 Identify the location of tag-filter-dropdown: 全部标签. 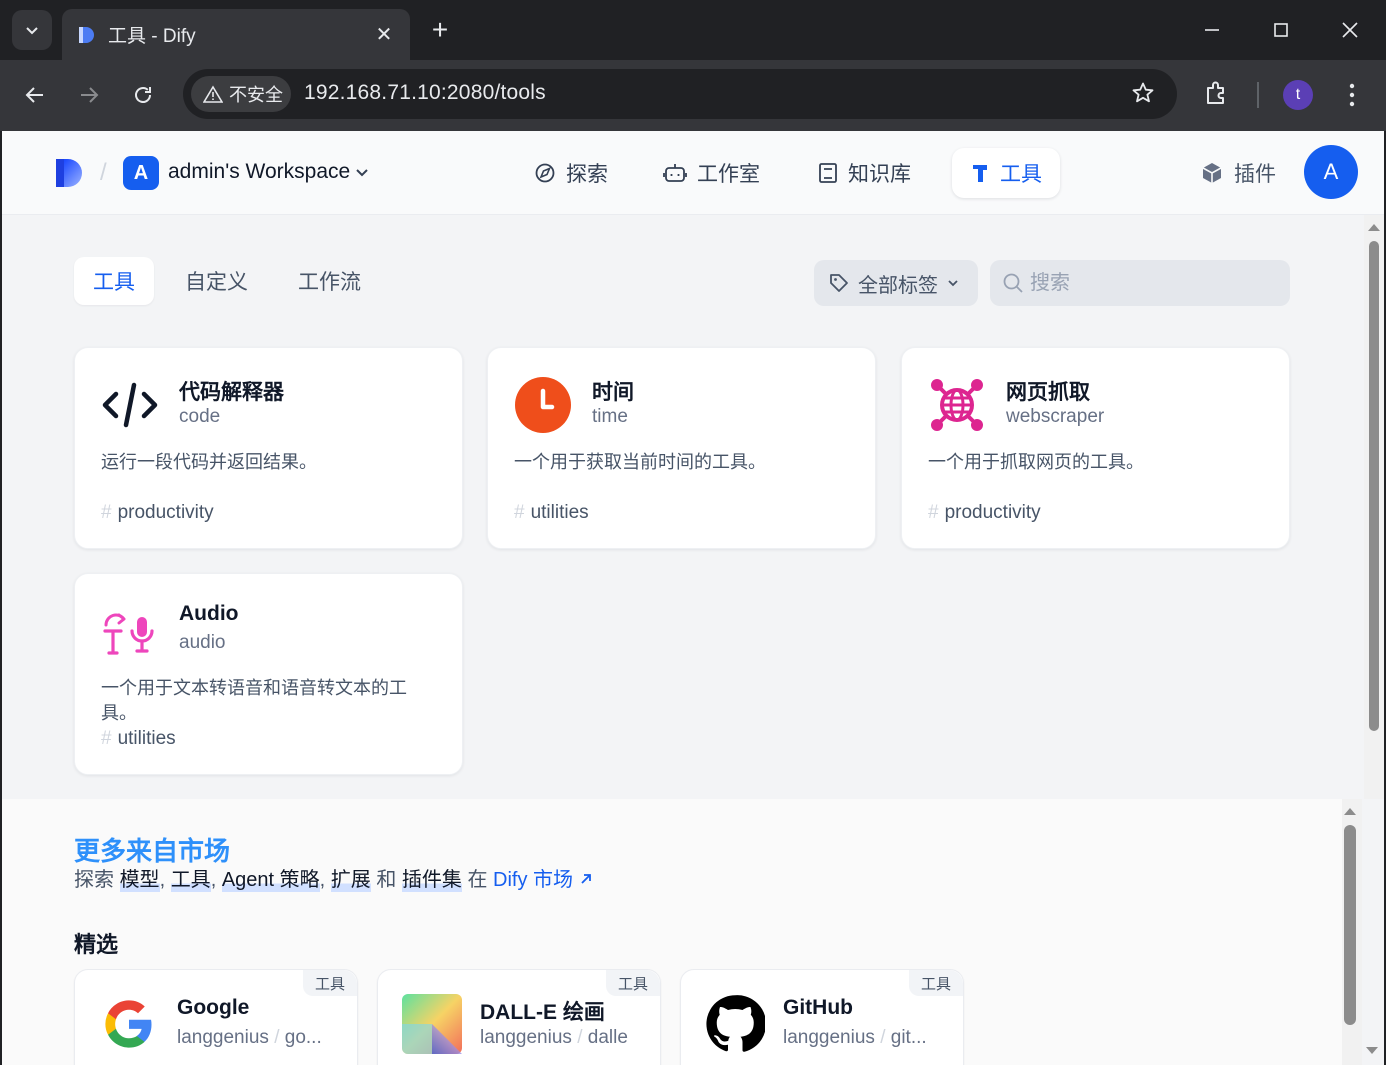
(896, 283).